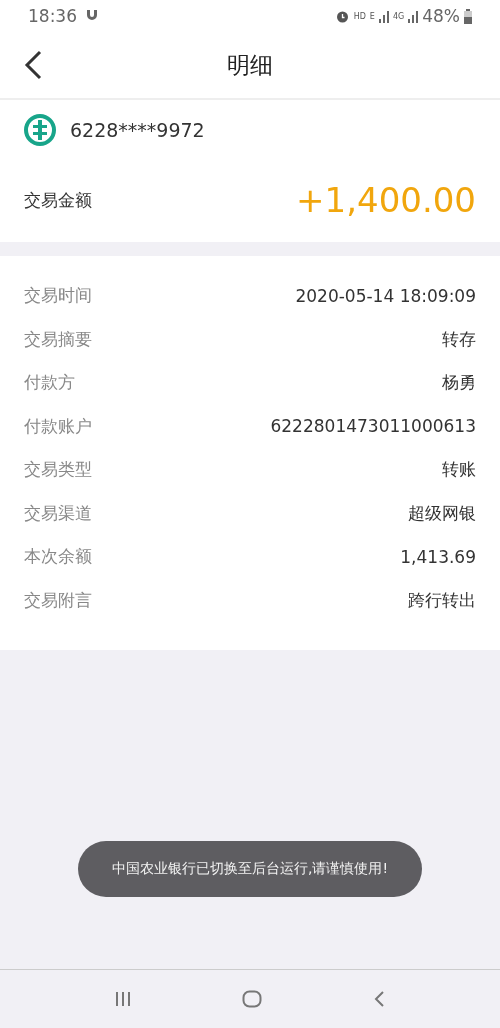 Image resolution: width=500 pixels, height=1028 pixels. Describe the element at coordinates (442, 513) in the screenshot. I see `detail-value: 超级网银` at that location.